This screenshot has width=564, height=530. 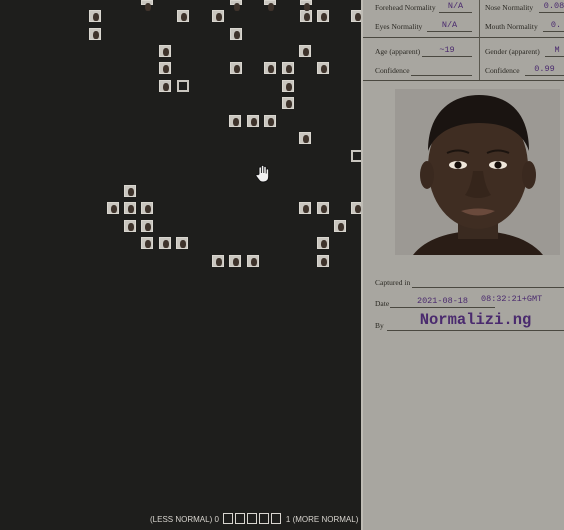 What do you see at coordinates (447, 51) in the screenshot?
I see `age-value: ~19` at bounding box center [447, 51].